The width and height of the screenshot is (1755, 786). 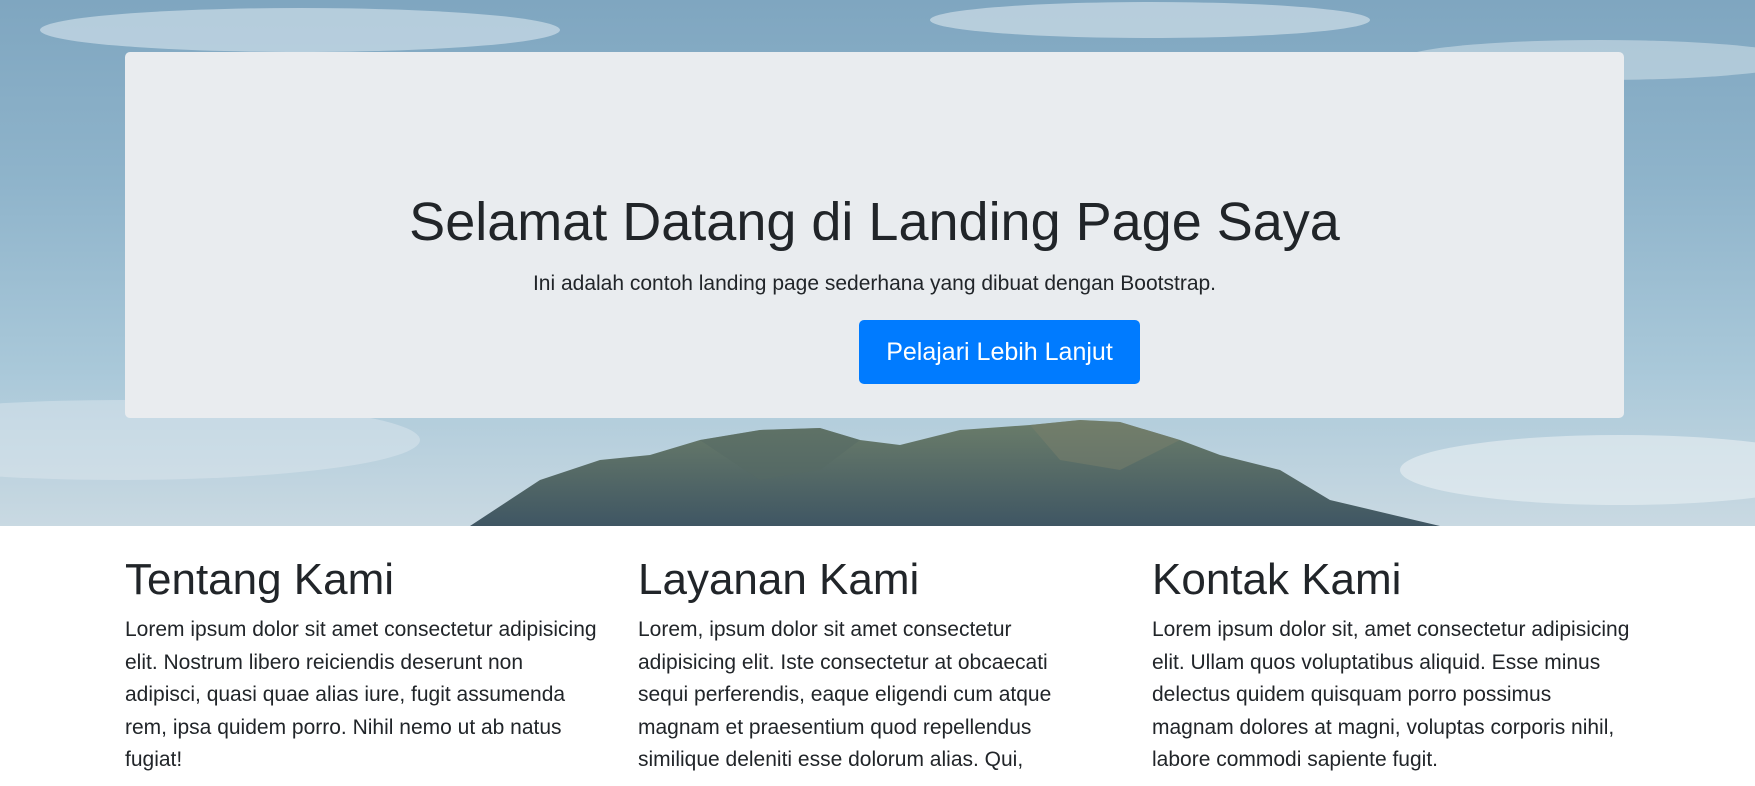 I want to click on contact-title: Kontak Kami, so click(x=1277, y=579).